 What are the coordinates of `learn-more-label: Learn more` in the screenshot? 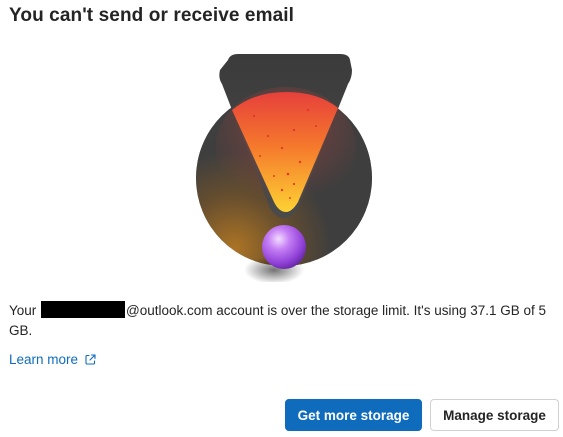 It's located at (44, 359).